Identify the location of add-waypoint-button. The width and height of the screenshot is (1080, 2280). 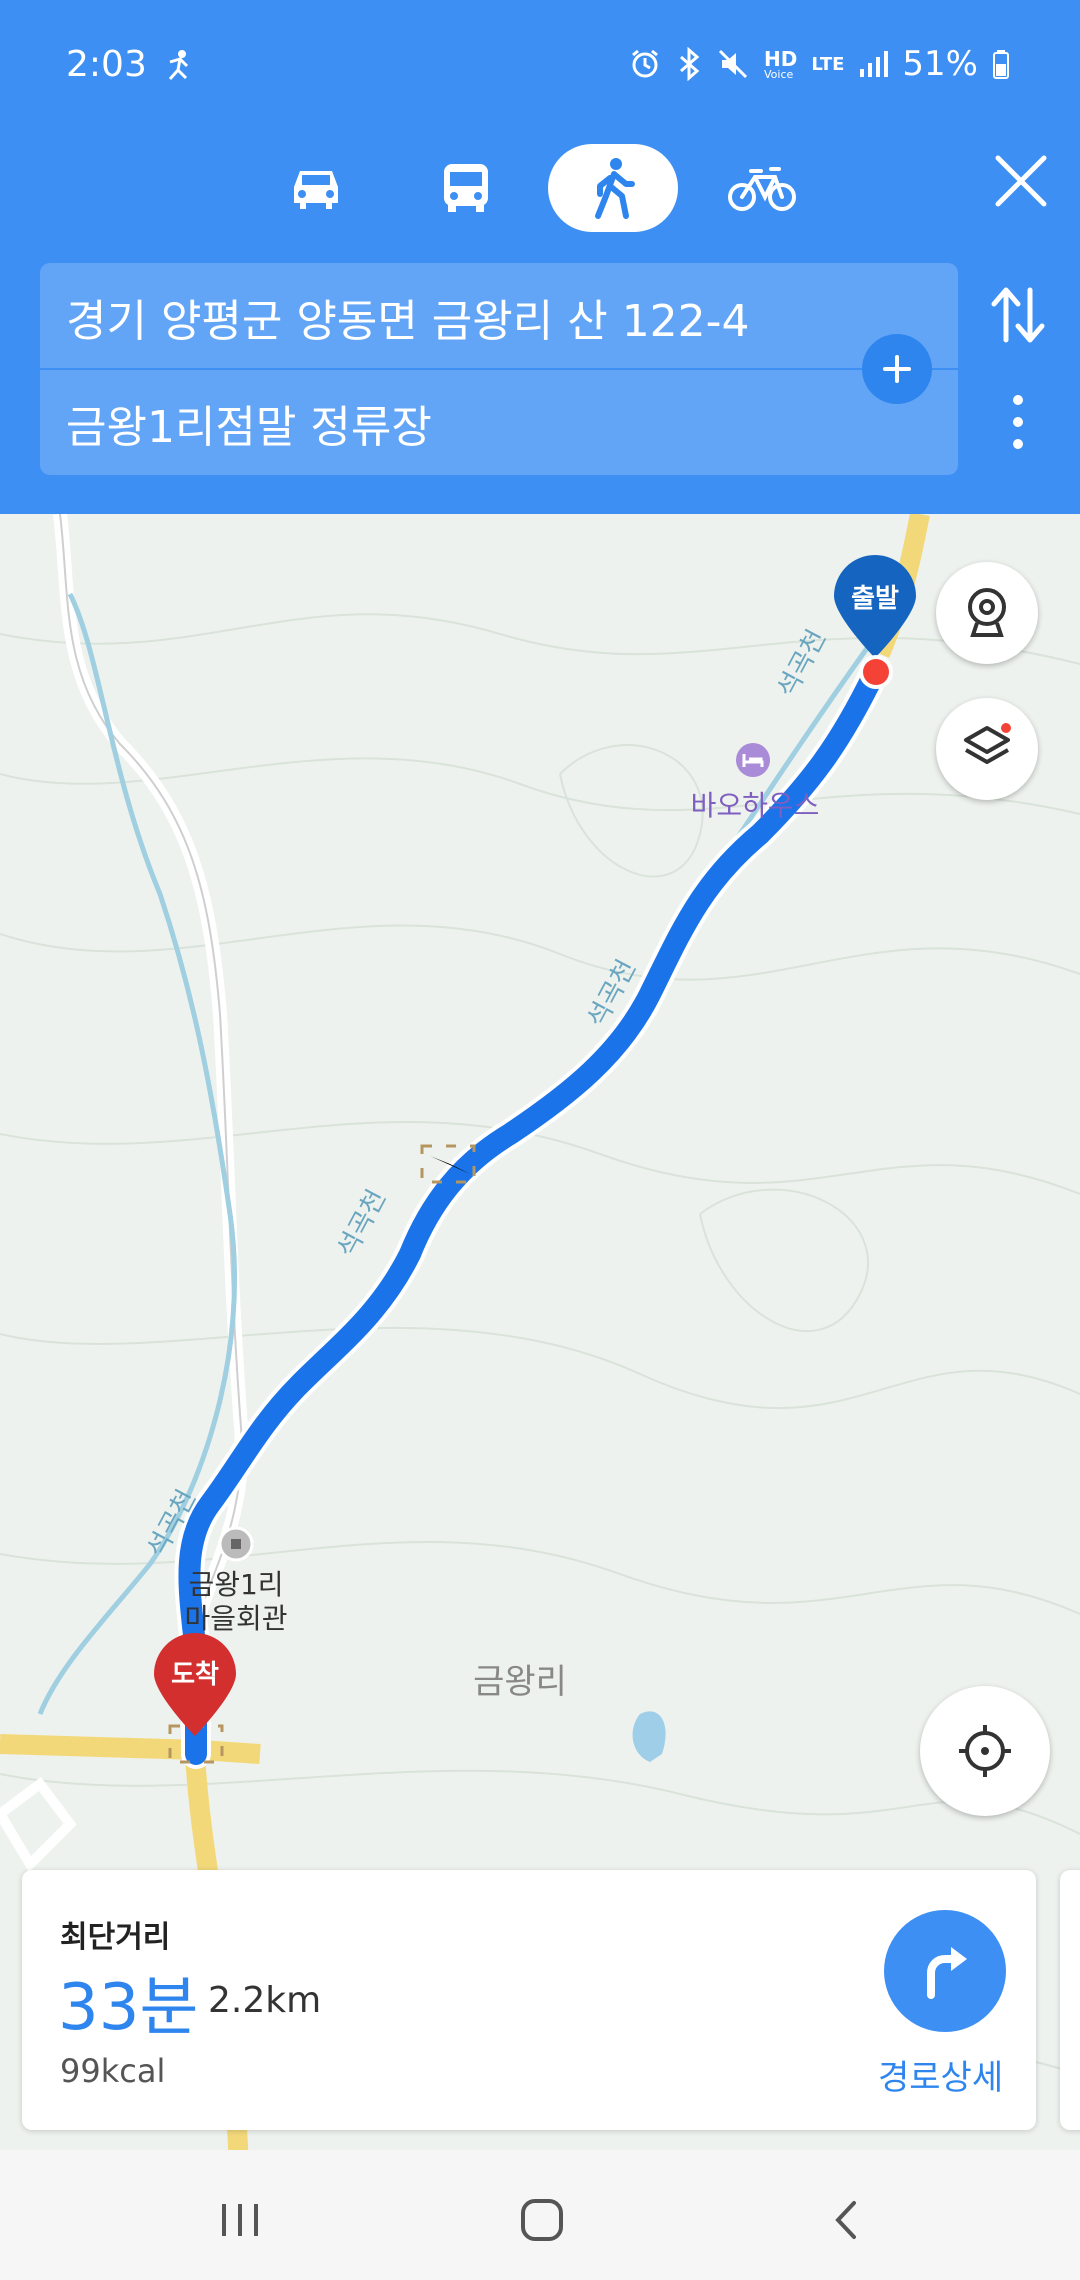
(897, 369).